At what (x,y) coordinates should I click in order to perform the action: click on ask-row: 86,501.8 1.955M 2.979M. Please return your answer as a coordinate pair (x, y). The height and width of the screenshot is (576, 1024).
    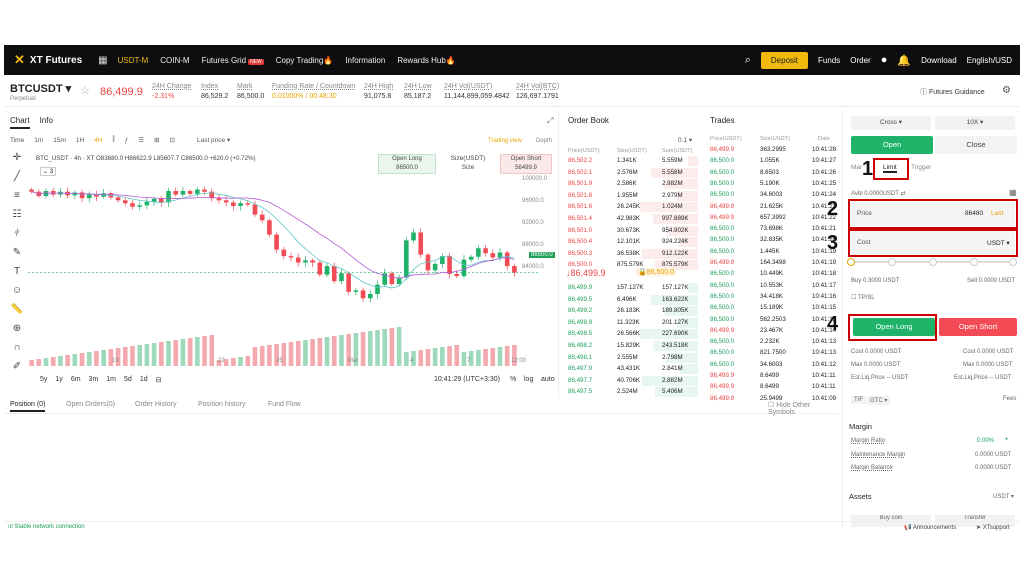
    Looking at the image, I should click on (632, 195).